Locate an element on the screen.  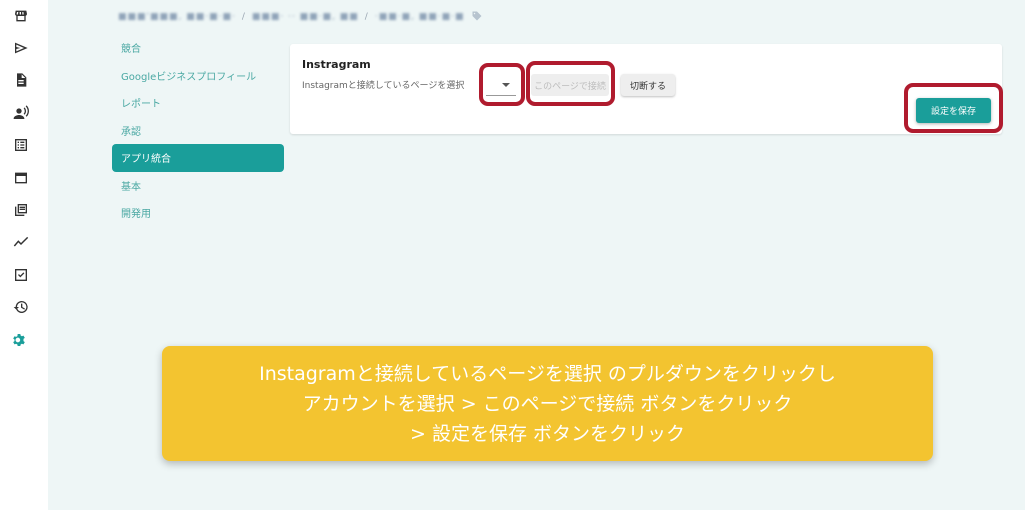
send-icon is located at coordinates (21, 48).